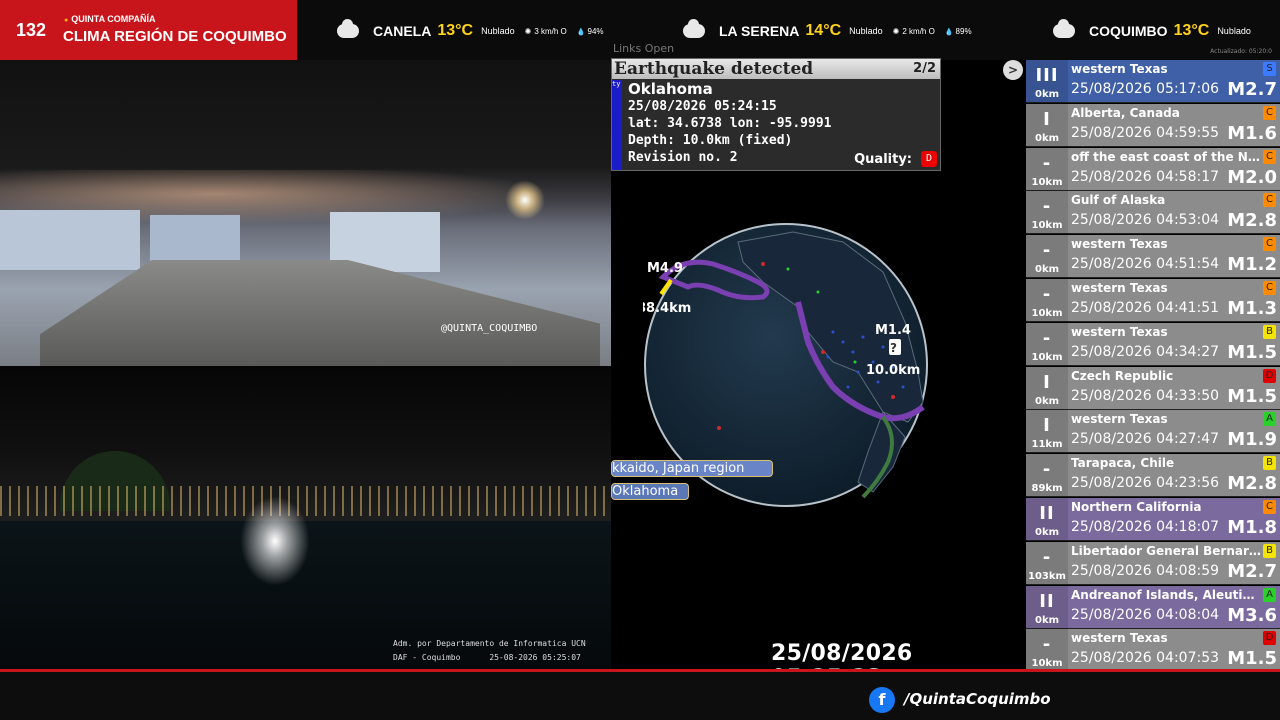 The image size is (1280, 720). Describe the element at coordinates (455, 30) in the screenshot. I see `weather-temp: 13°C` at that location.